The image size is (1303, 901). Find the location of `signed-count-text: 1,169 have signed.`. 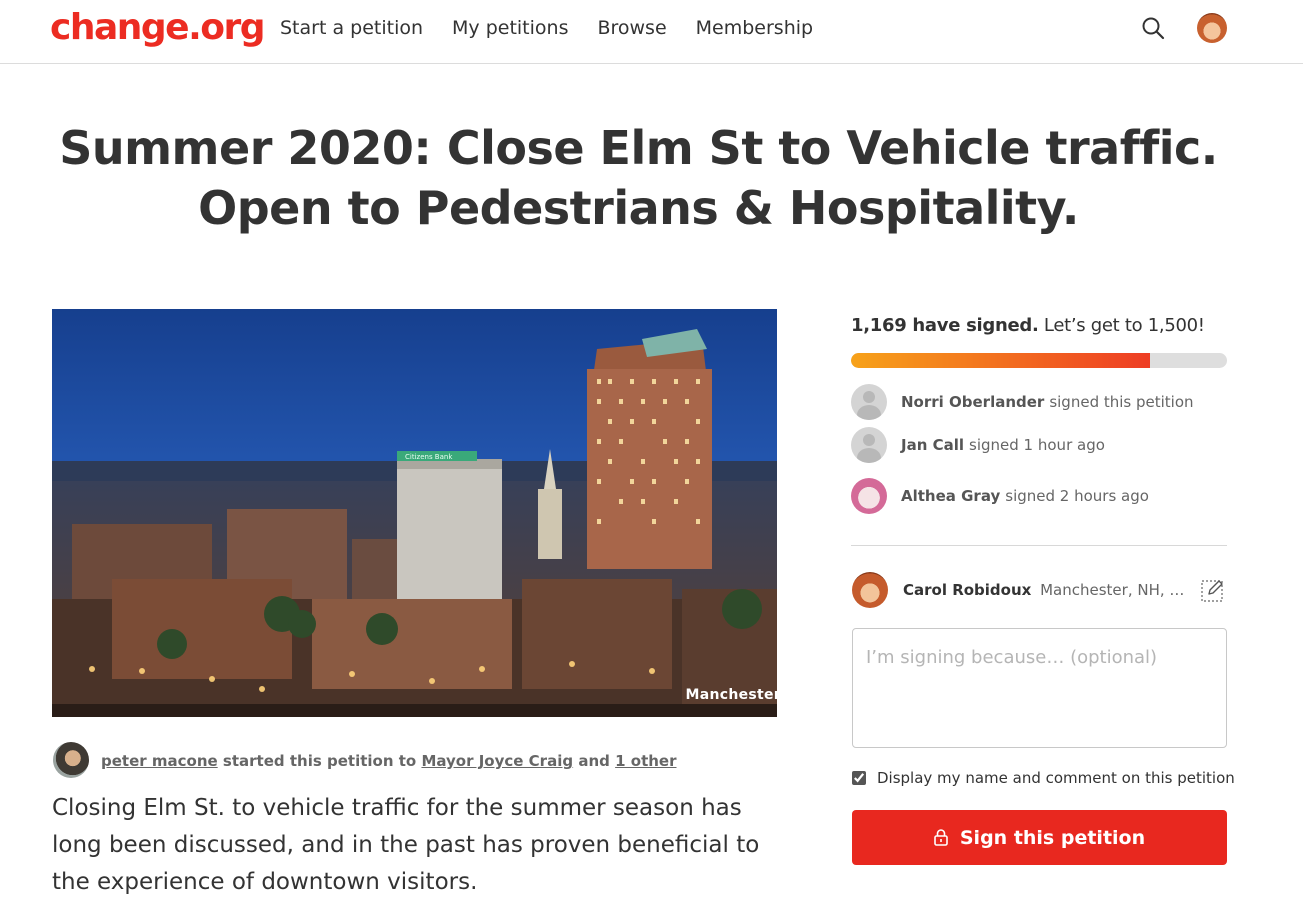

signed-count-text: 1,169 have signed. is located at coordinates (945, 325).